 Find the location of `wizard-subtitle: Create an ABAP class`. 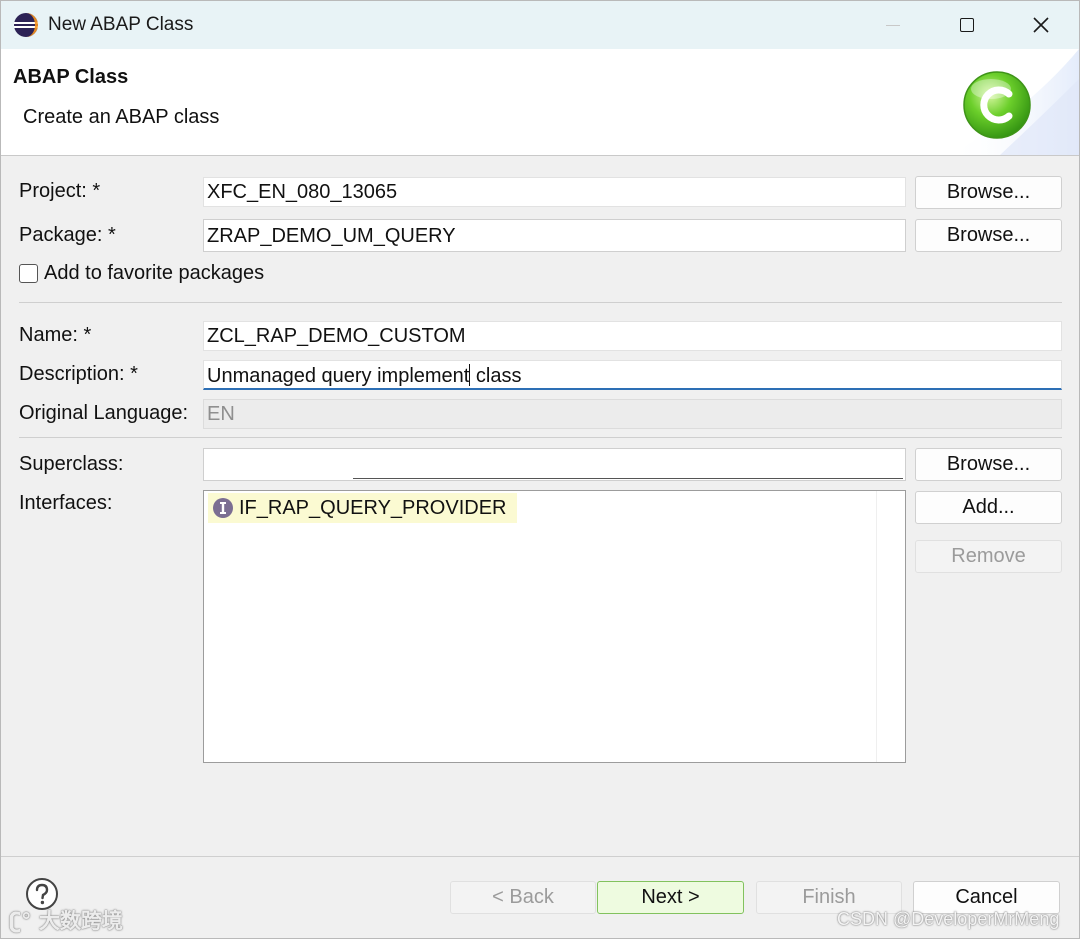

wizard-subtitle: Create an ABAP class is located at coordinates (121, 117).